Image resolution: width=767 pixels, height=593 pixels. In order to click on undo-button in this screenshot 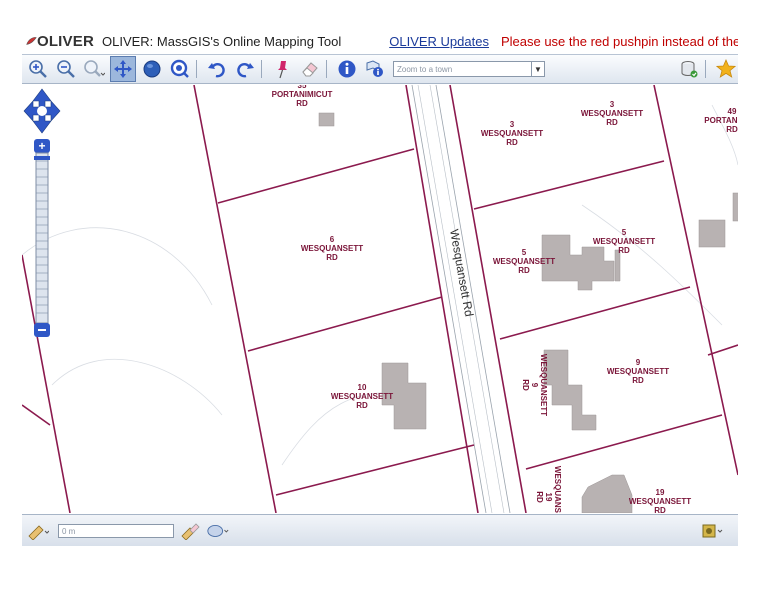, I will do `click(217, 69)`.